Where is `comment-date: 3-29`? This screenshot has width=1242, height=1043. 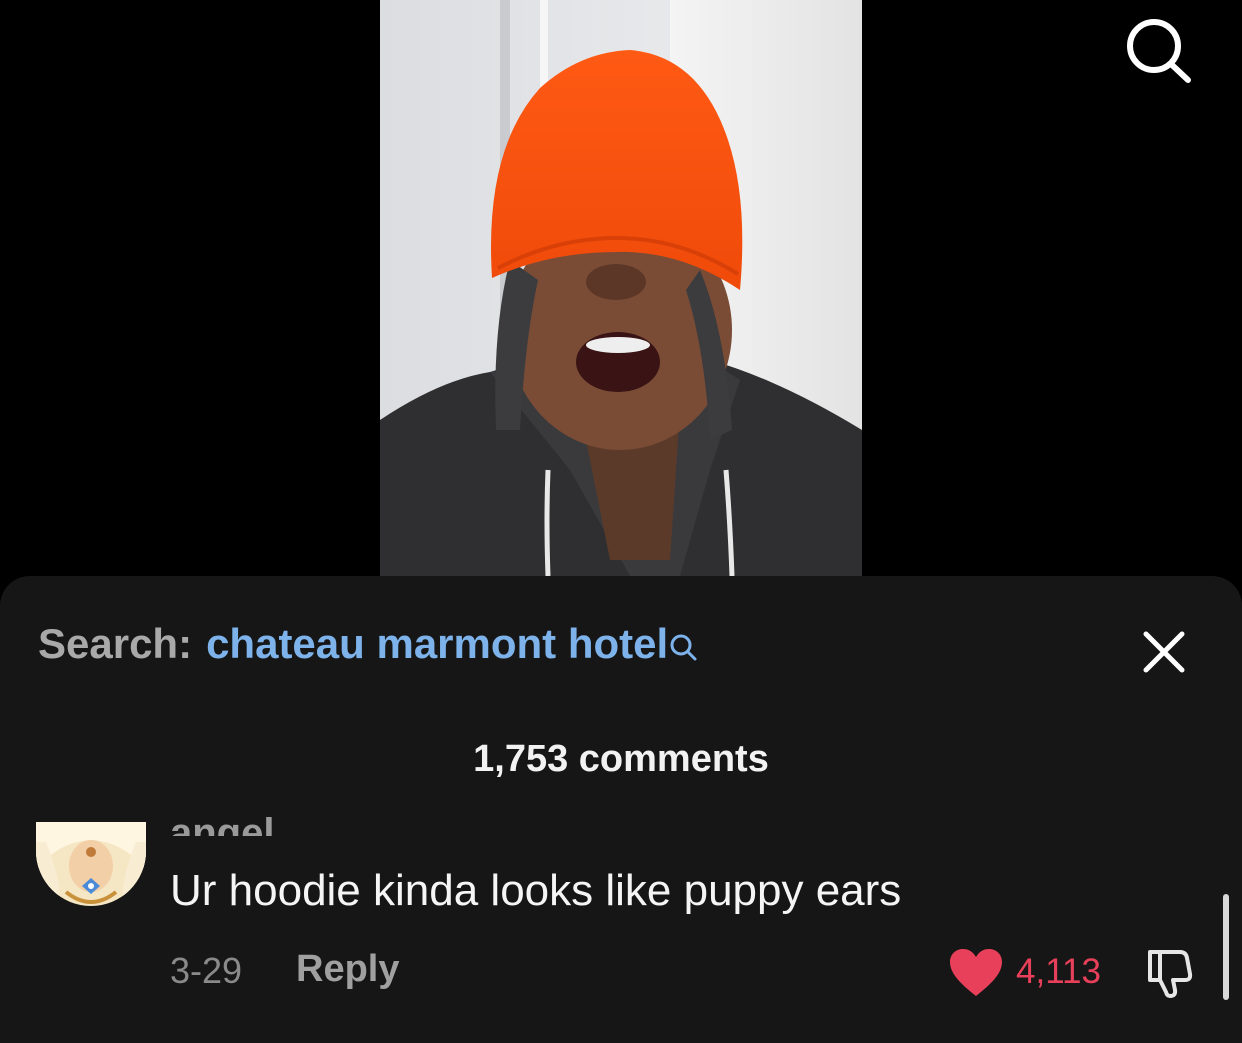
comment-date: 3-29 is located at coordinates (206, 970).